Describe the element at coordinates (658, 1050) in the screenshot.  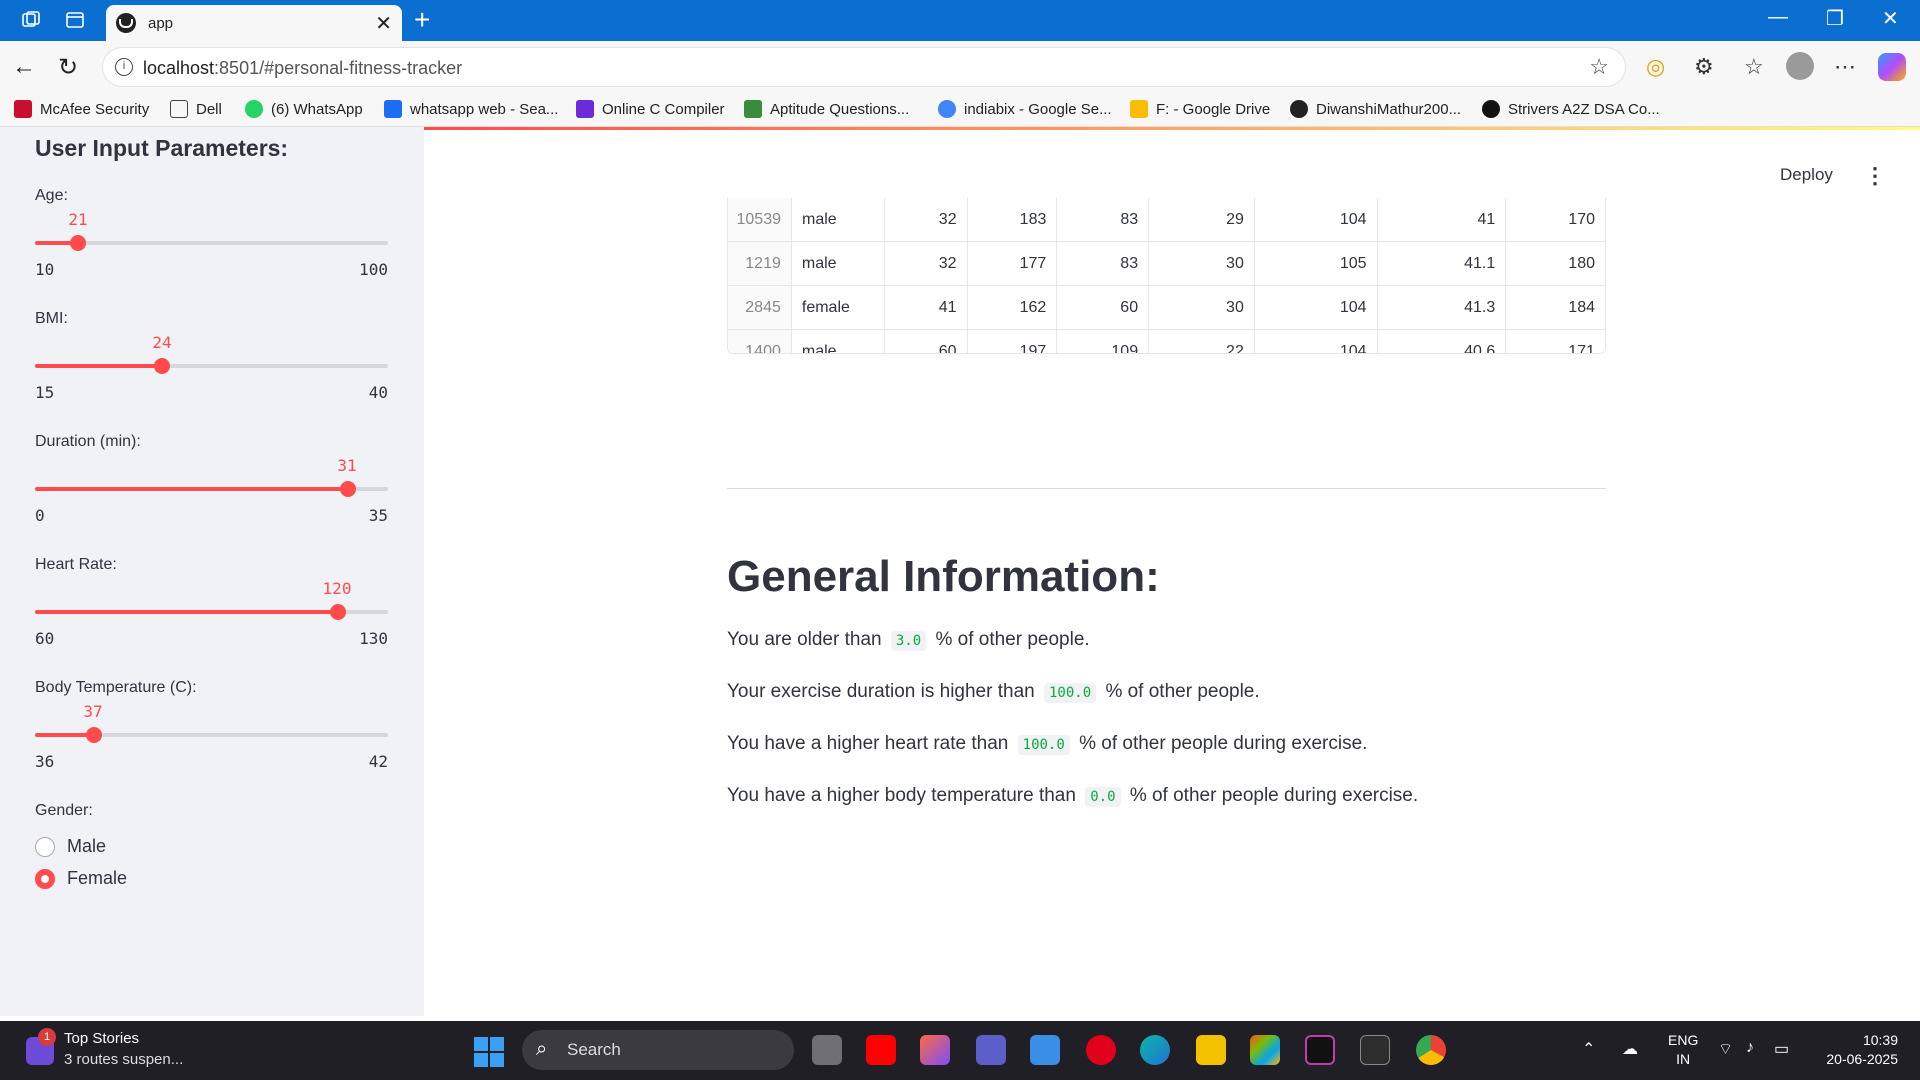
I see `taskbar-search: ⌕ Search` at that location.